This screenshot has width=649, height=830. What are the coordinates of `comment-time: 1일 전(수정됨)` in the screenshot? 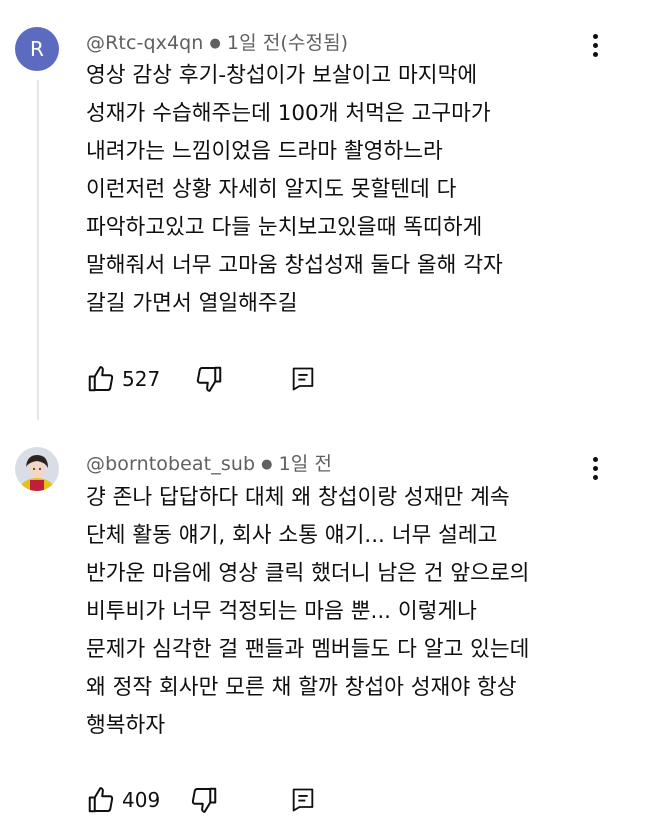 It's located at (287, 43).